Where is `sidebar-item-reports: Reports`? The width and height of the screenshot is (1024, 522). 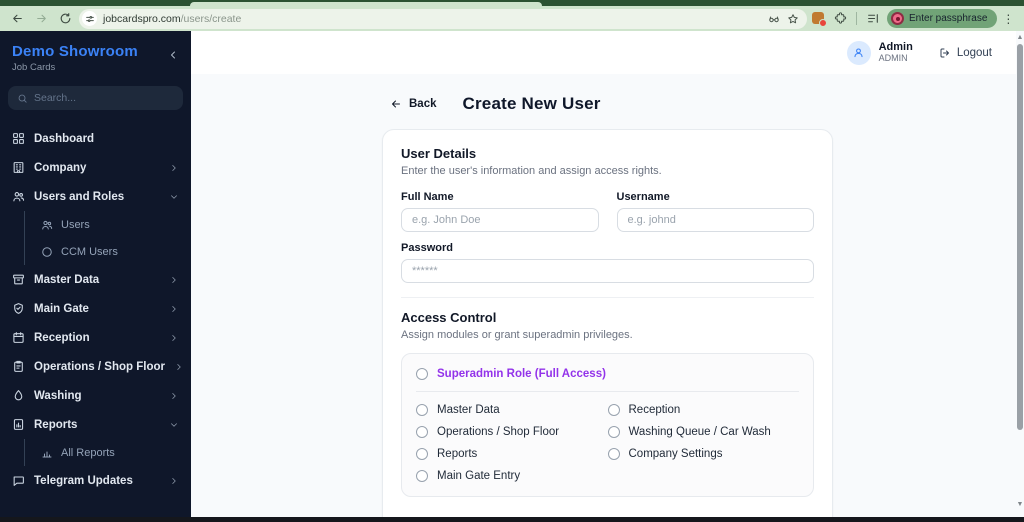 sidebar-item-reports: Reports is located at coordinates (95, 424).